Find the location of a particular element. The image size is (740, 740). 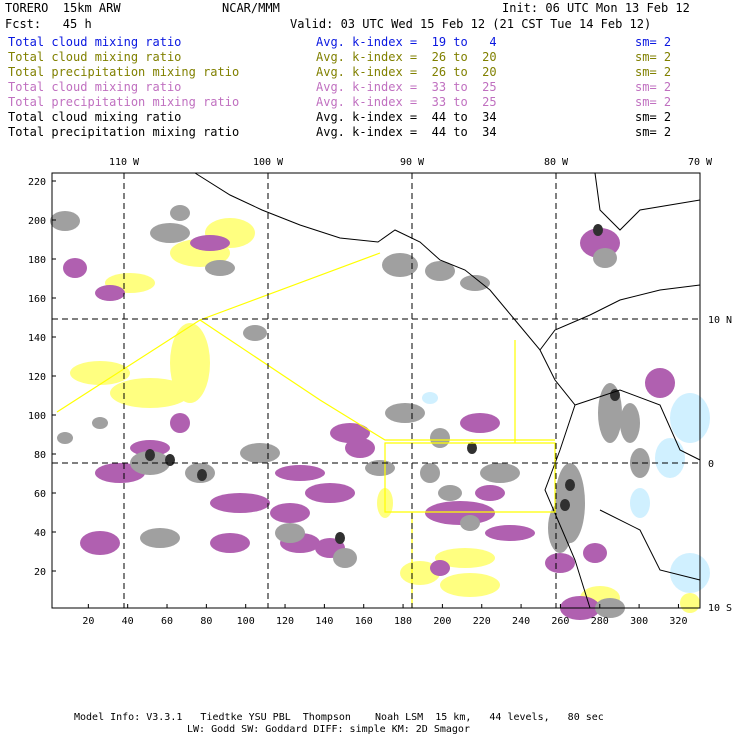

y-tick-label: 140 is located at coordinates (37, 338).